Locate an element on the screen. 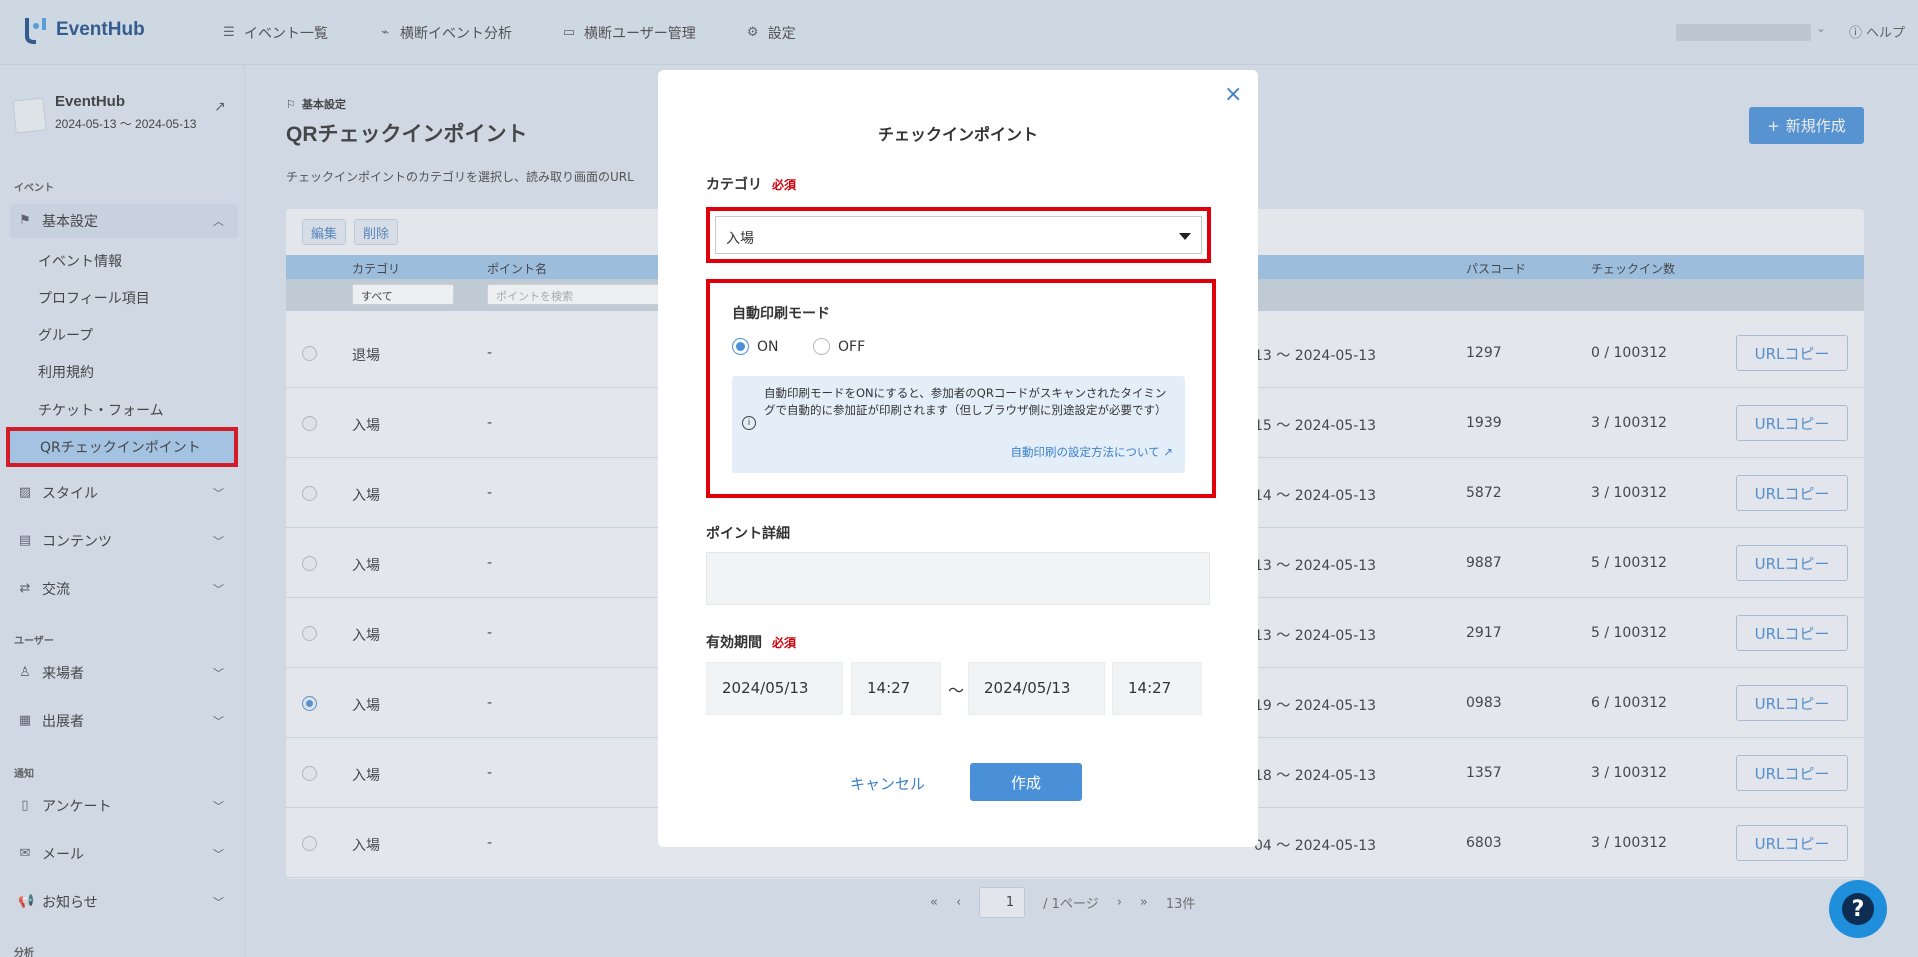 Image resolution: width=1918 pixels, height=957 pixels. category-value: 入場 is located at coordinates (740, 239).